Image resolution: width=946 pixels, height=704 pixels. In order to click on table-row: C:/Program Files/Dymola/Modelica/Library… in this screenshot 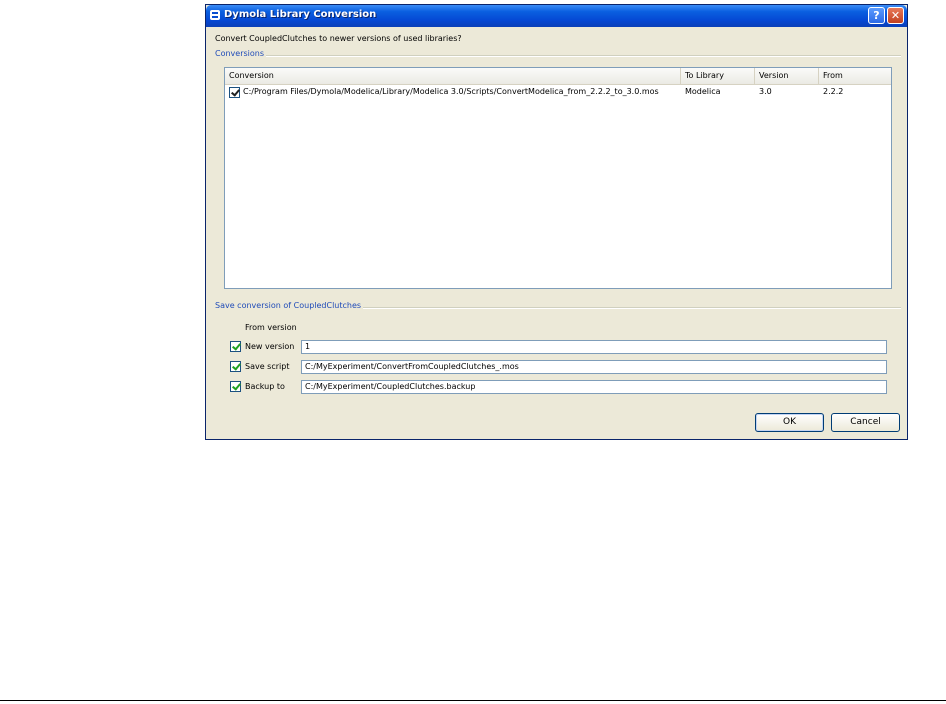, I will do `click(558, 92)`.